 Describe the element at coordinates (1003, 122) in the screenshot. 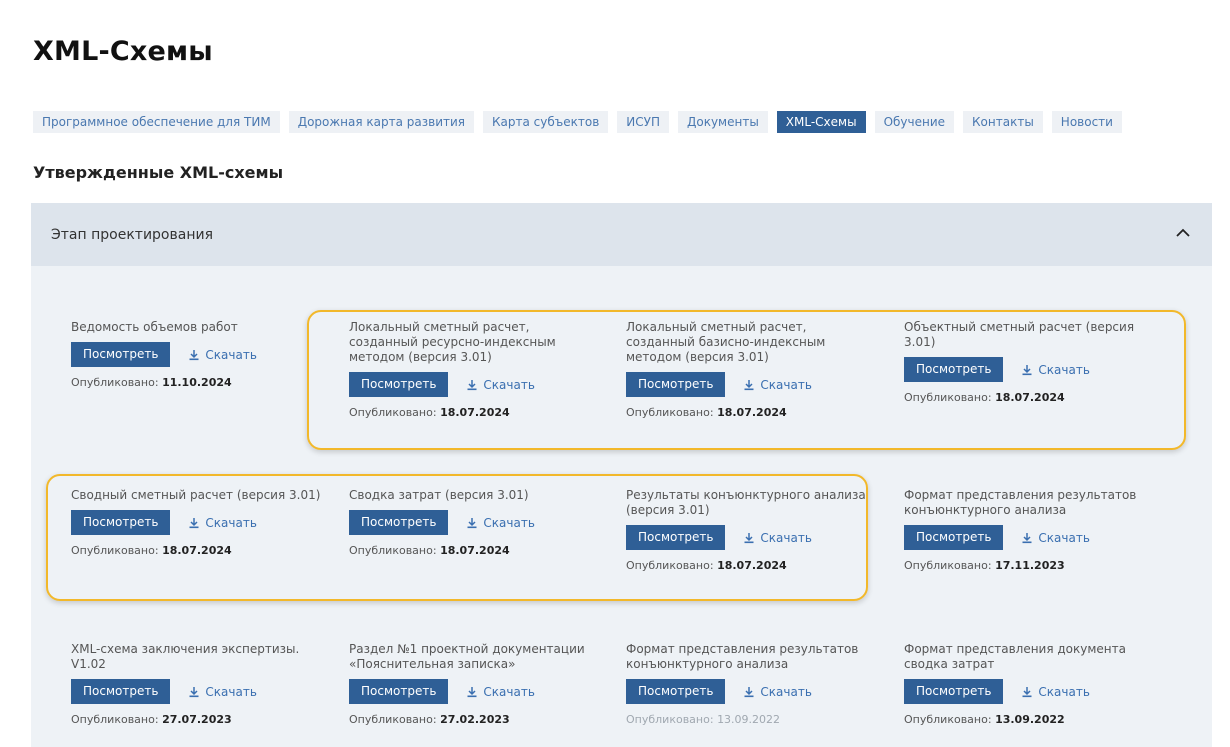

I see `tab-contacts: Контакты` at that location.